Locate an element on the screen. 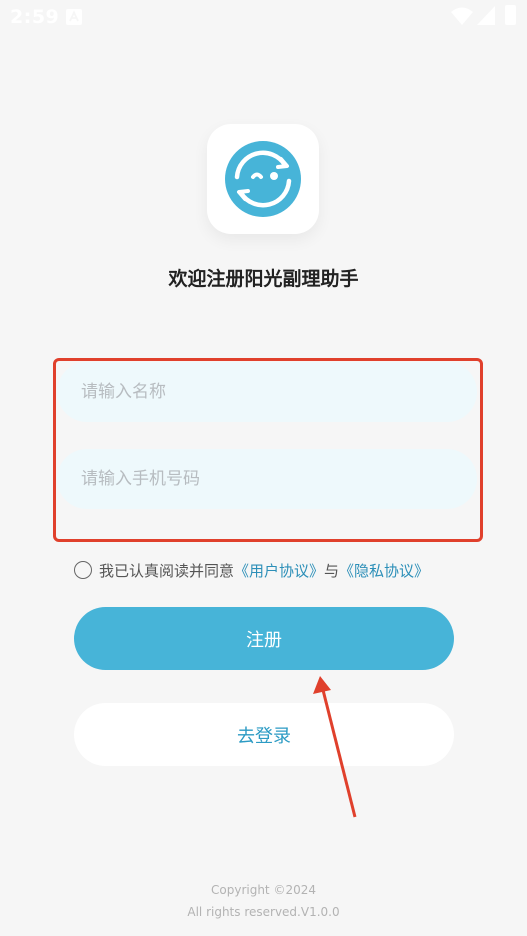 Image resolution: width=527 pixels, height=936 pixels. agreement-prefix: 我已认真阅读并同意 is located at coordinates (167, 570).